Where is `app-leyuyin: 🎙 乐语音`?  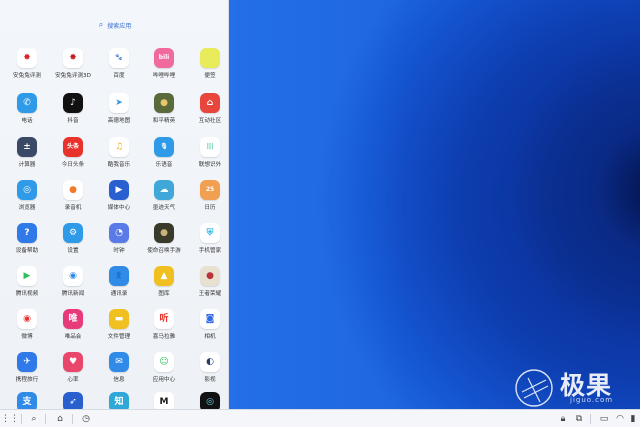
app-leyuyin: 🎙 乐语音 is located at coordinates (167, 157).